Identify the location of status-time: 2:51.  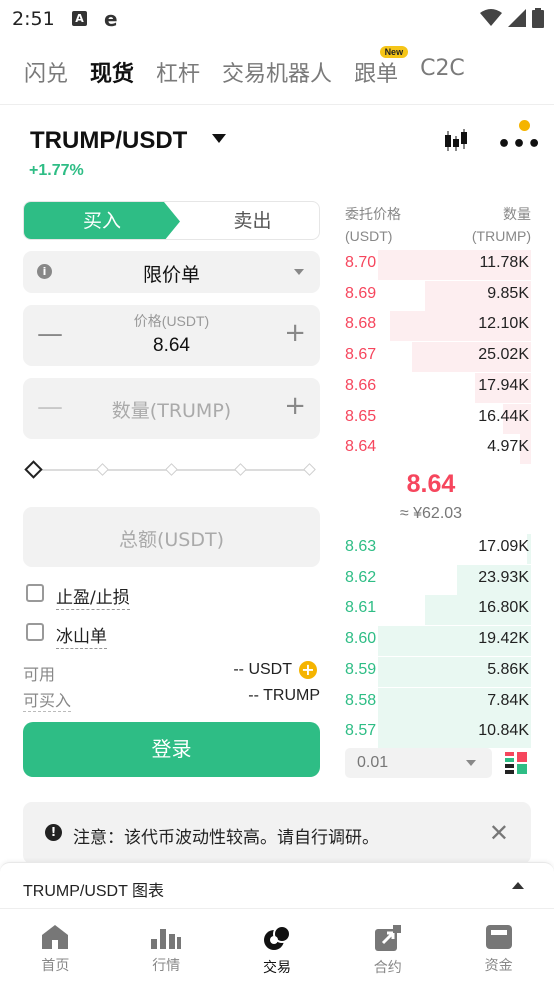
(33, 19).